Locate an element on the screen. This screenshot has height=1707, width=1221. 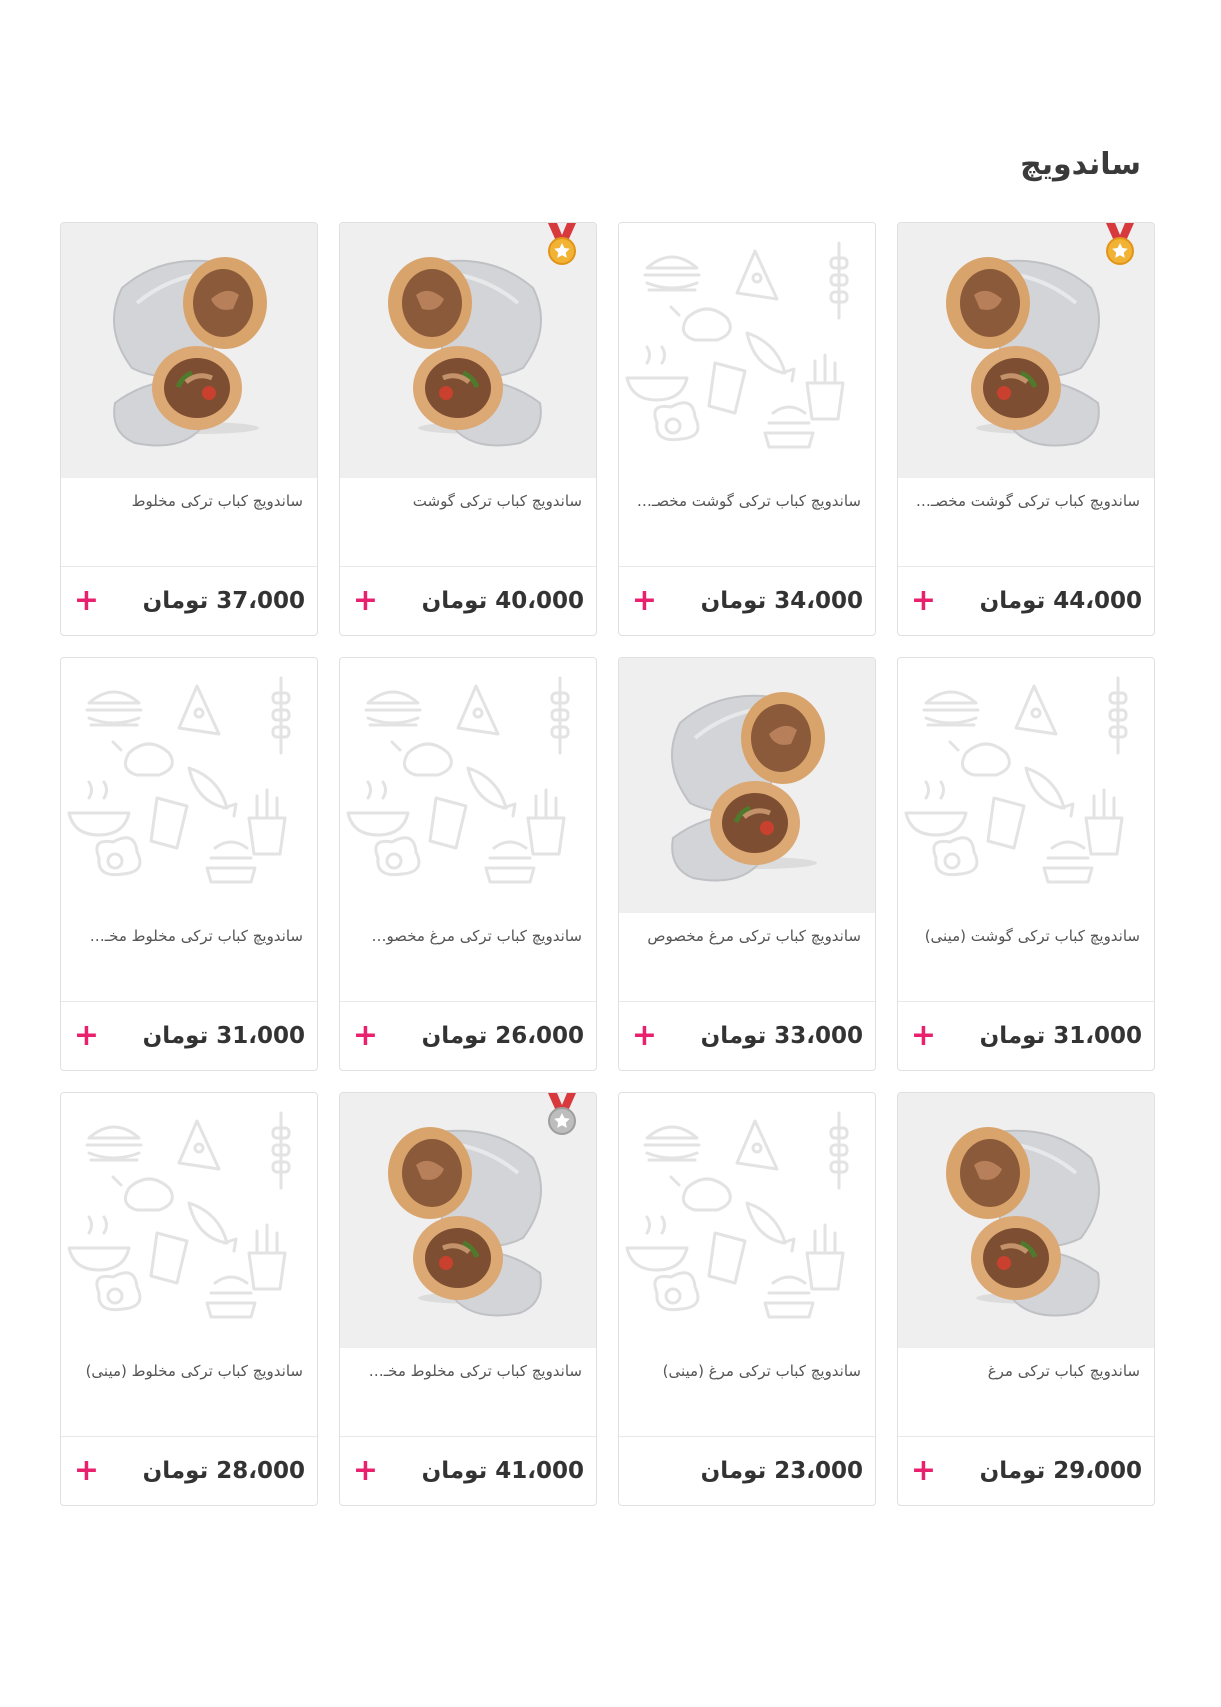
product-footer: 34،000 تومان + is located at coordinates (747, 600).